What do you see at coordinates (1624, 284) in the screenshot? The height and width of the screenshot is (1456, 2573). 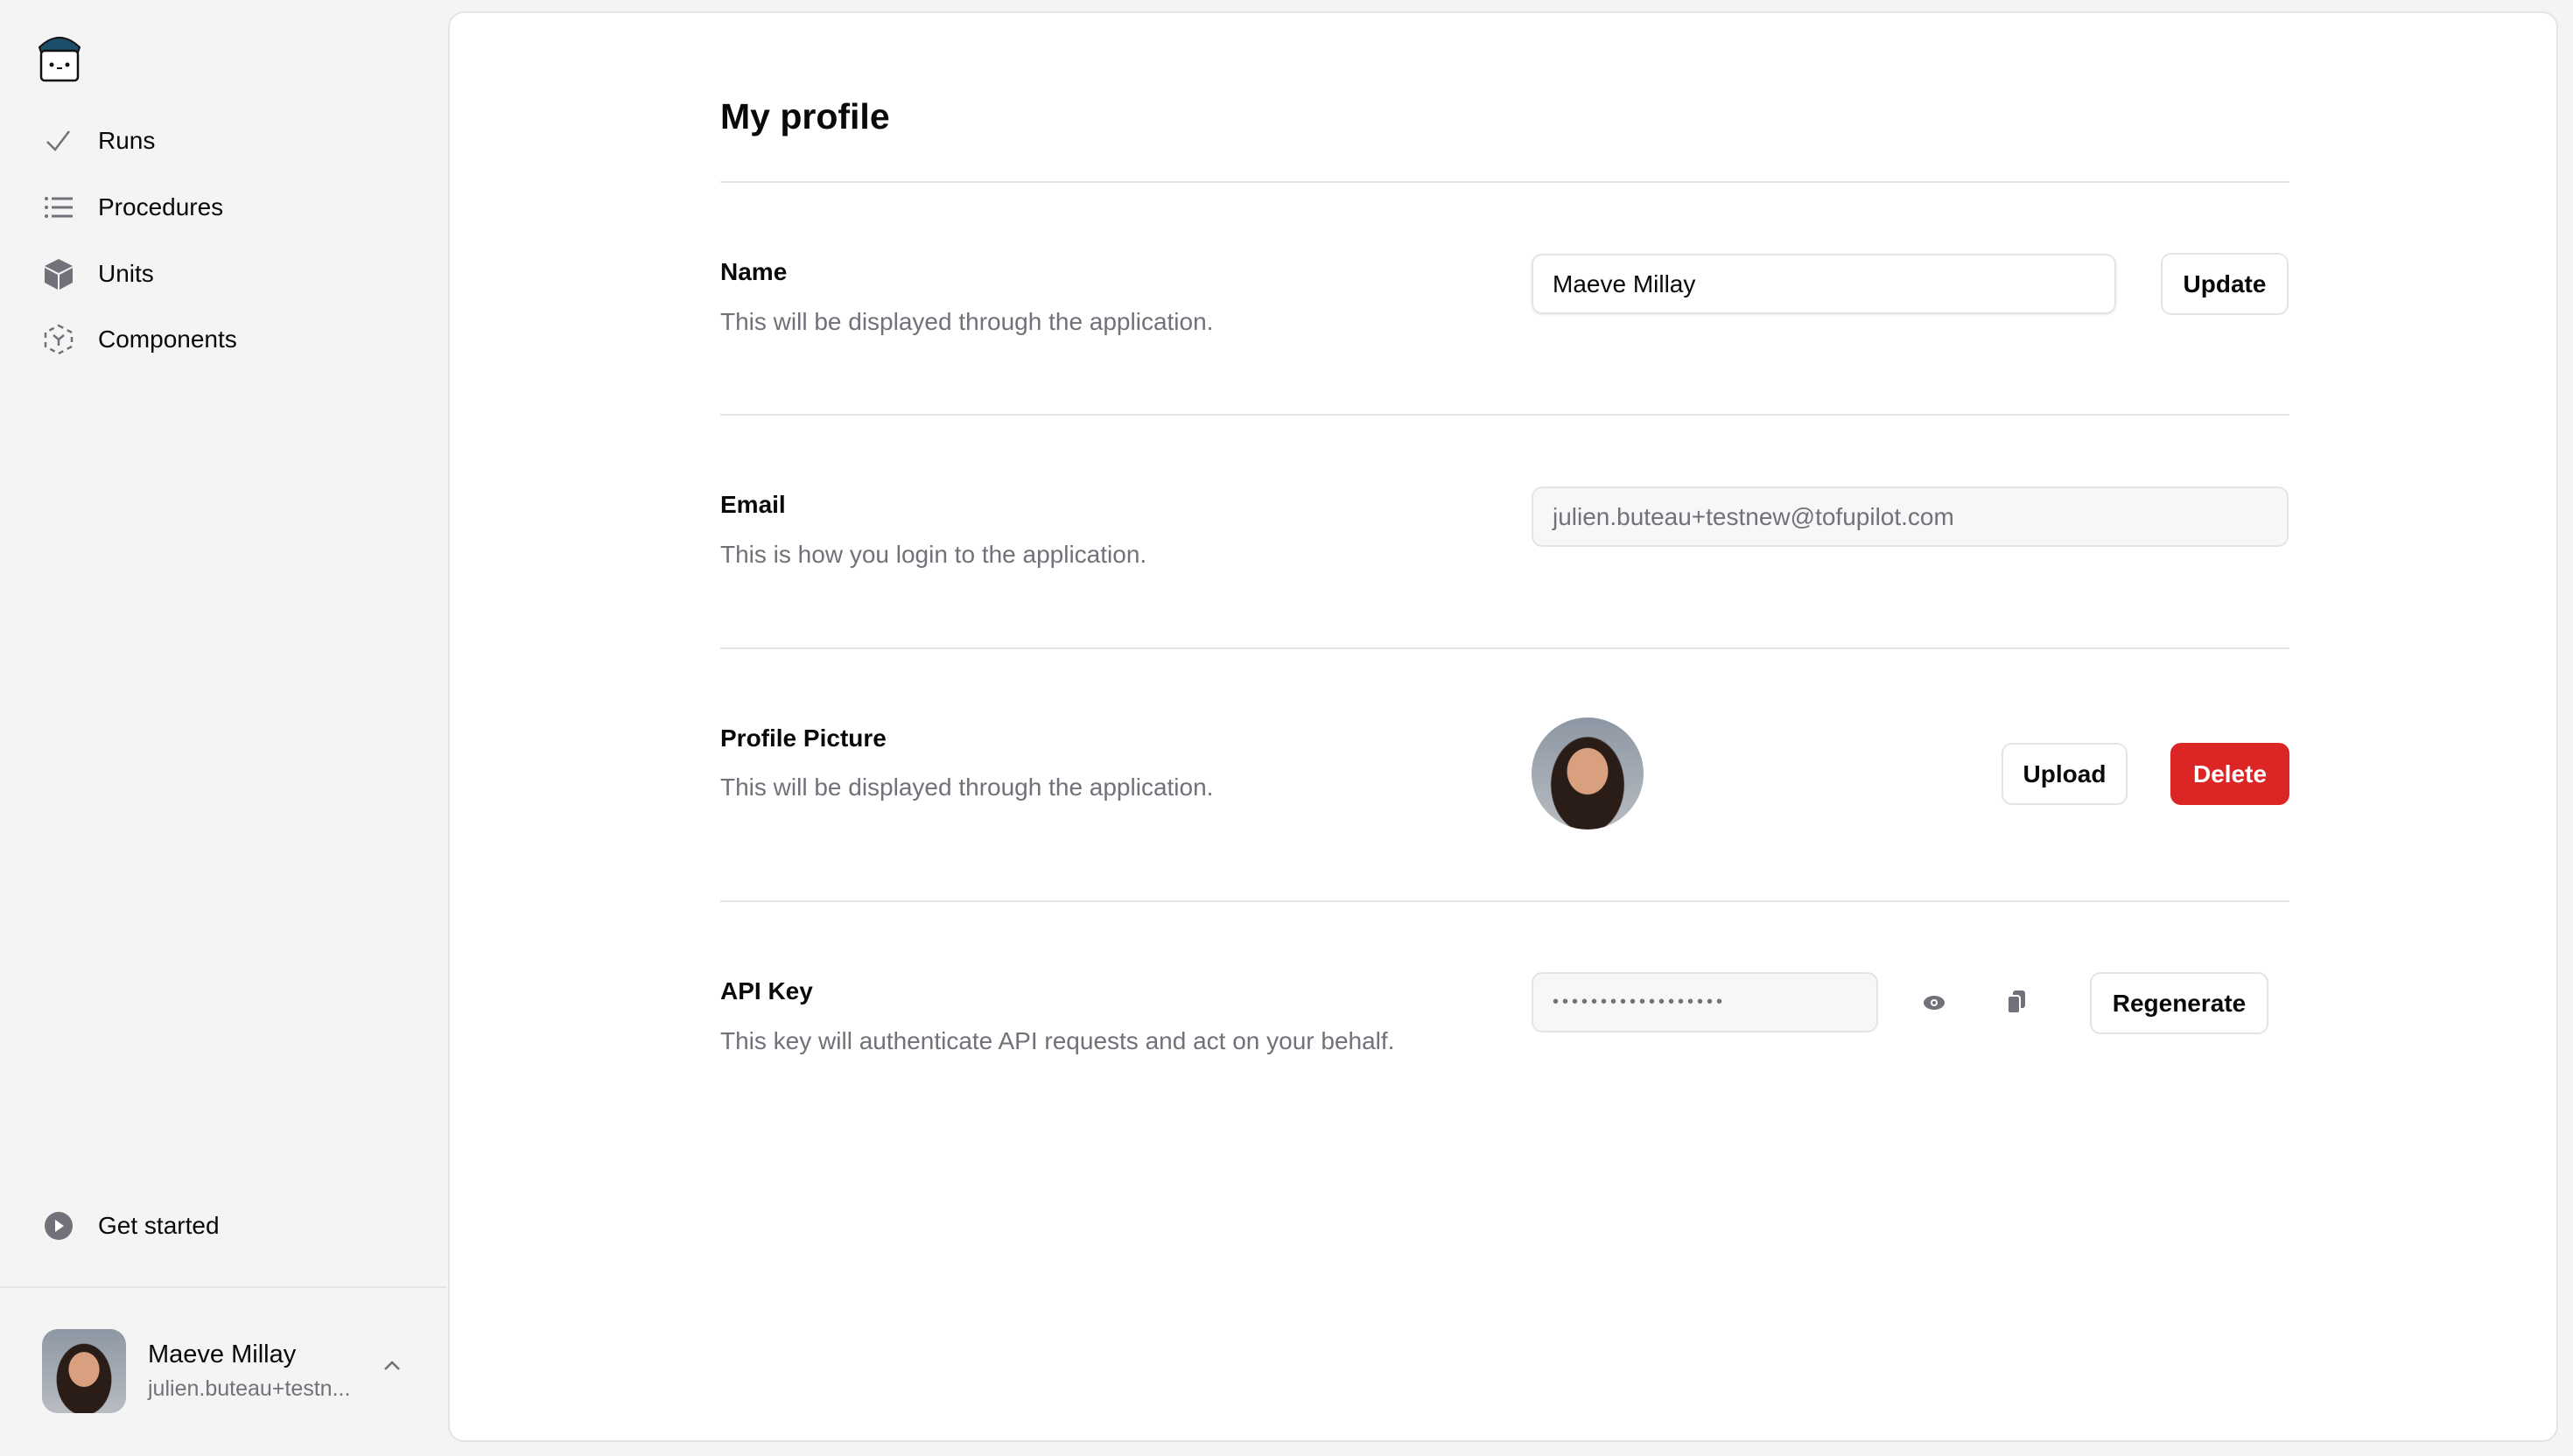 I see `name-value: Maeve Millay` at bounding box center [1624, 284].